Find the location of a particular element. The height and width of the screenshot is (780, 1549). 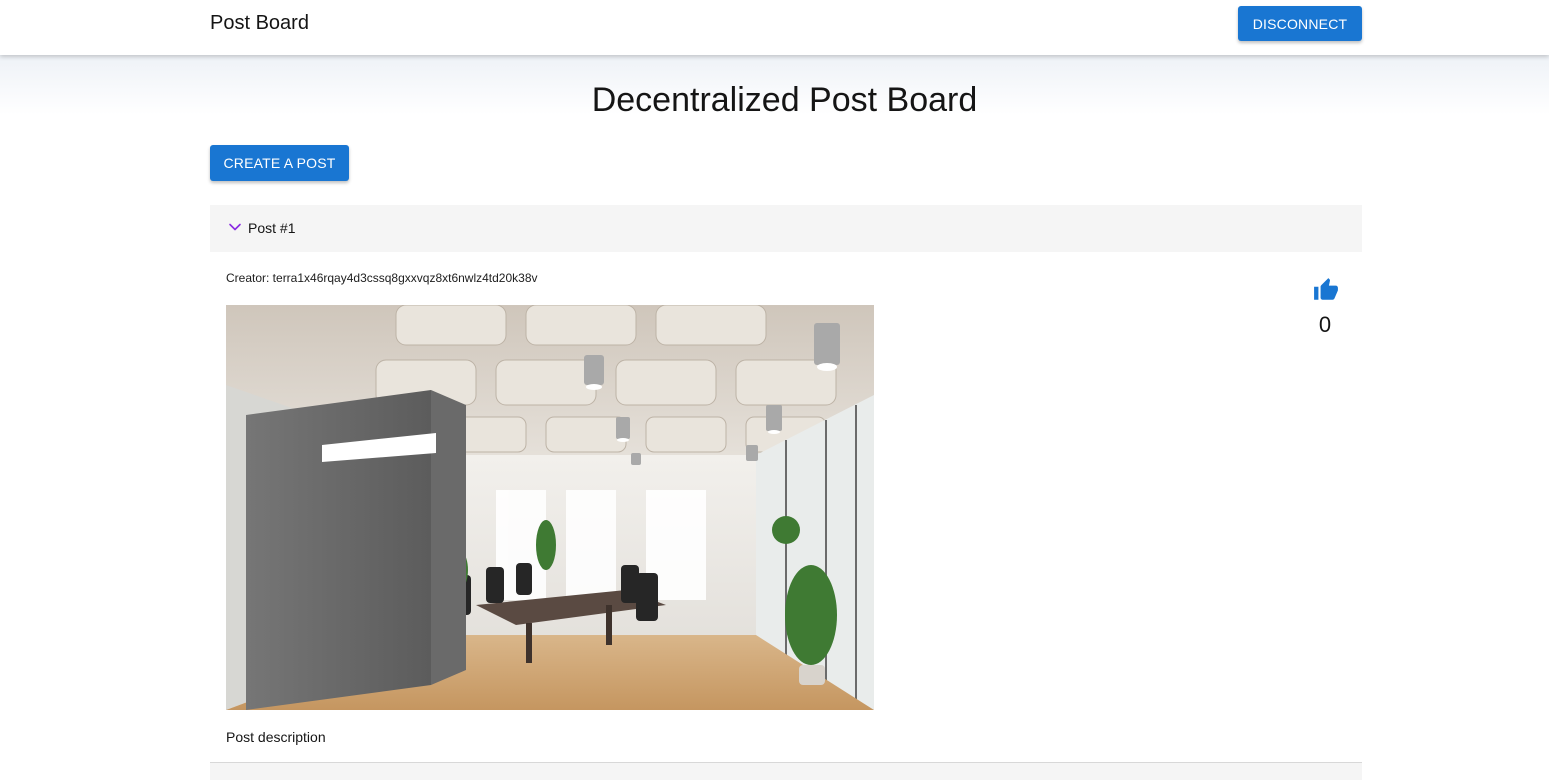

chevron-down-icon is located at coordinates (235, 227).